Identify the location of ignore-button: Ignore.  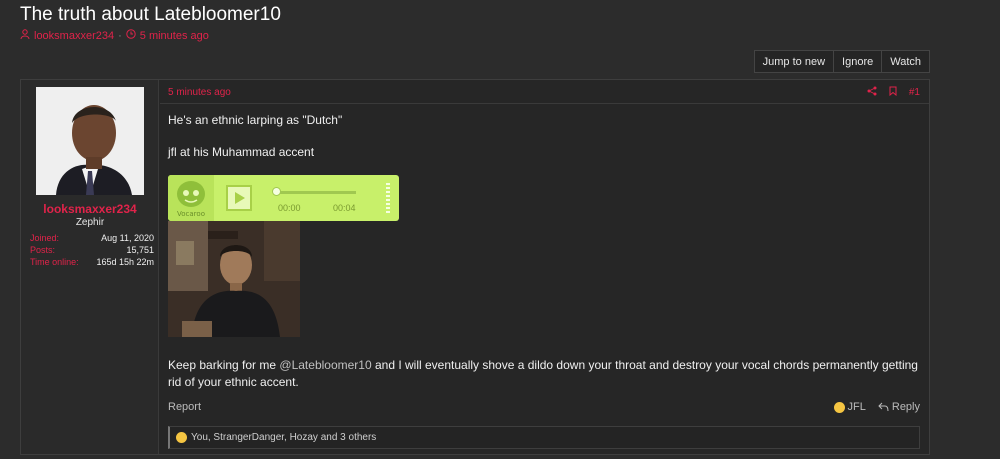
(858, 61).